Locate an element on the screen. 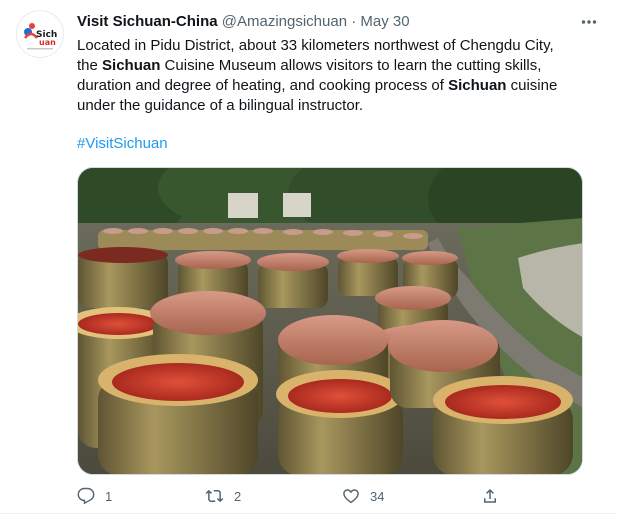  like-icon is located at coordinates (351, 496).